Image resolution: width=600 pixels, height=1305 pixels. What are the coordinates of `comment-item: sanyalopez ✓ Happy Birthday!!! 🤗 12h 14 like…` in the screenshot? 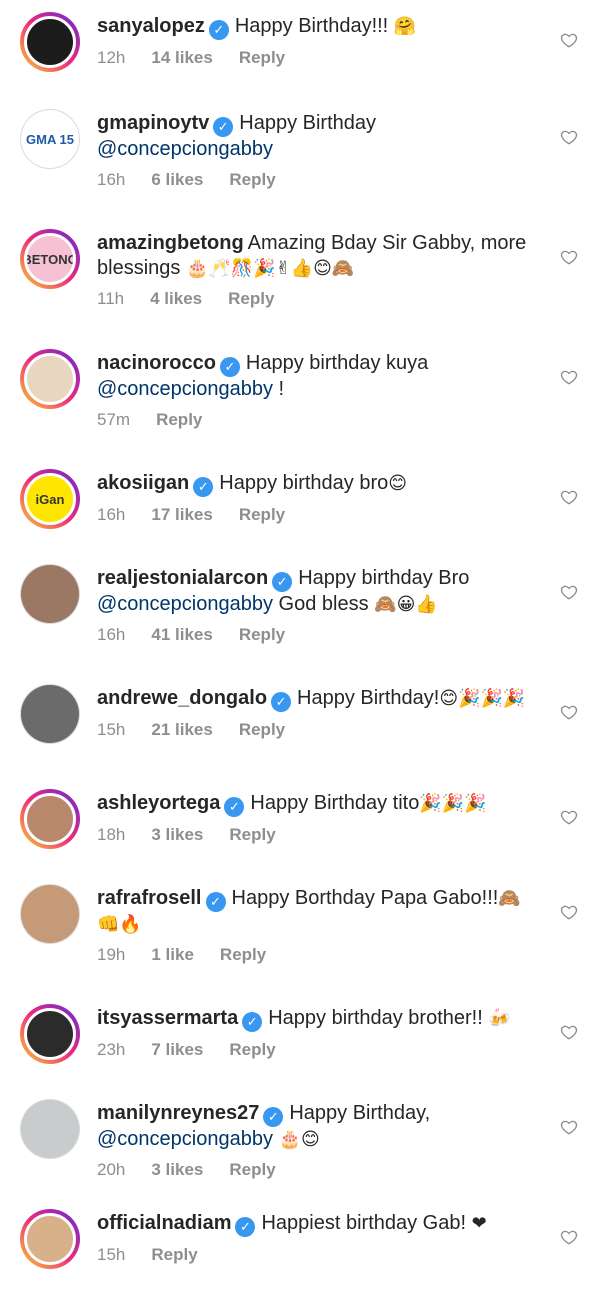 It's located at (300, 58).